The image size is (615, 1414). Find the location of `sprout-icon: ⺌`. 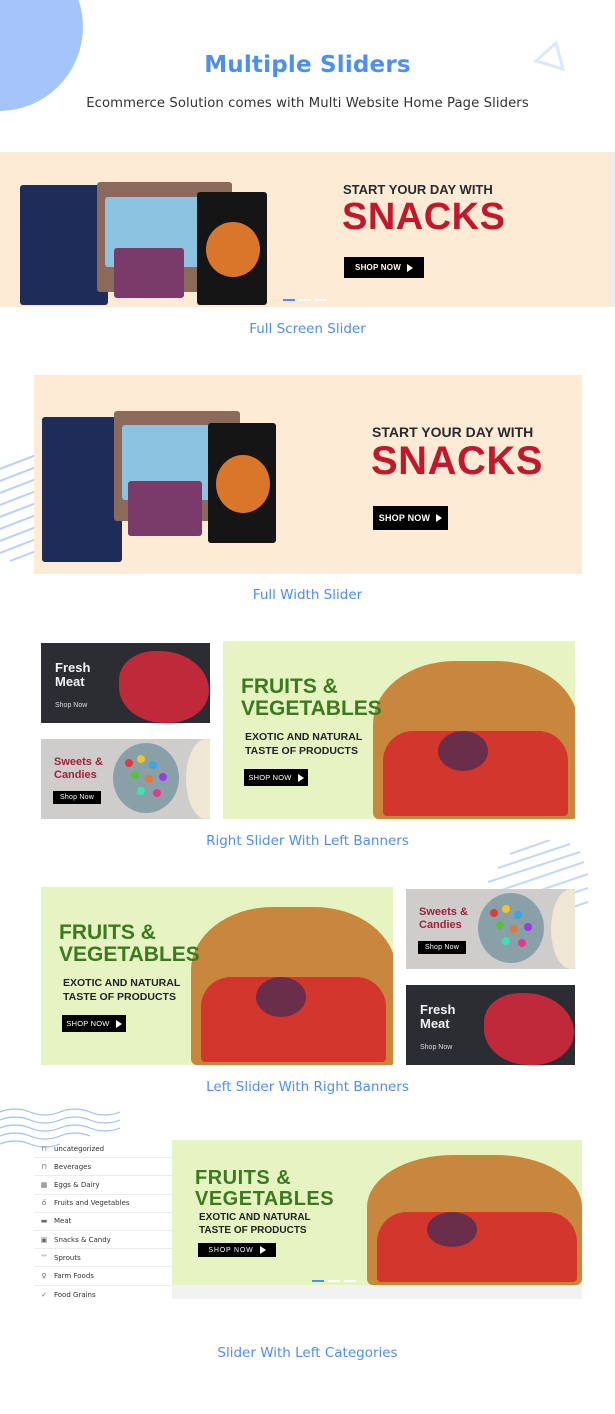

sprout-icon: ⺌ is located at coordinates (44, 1257).